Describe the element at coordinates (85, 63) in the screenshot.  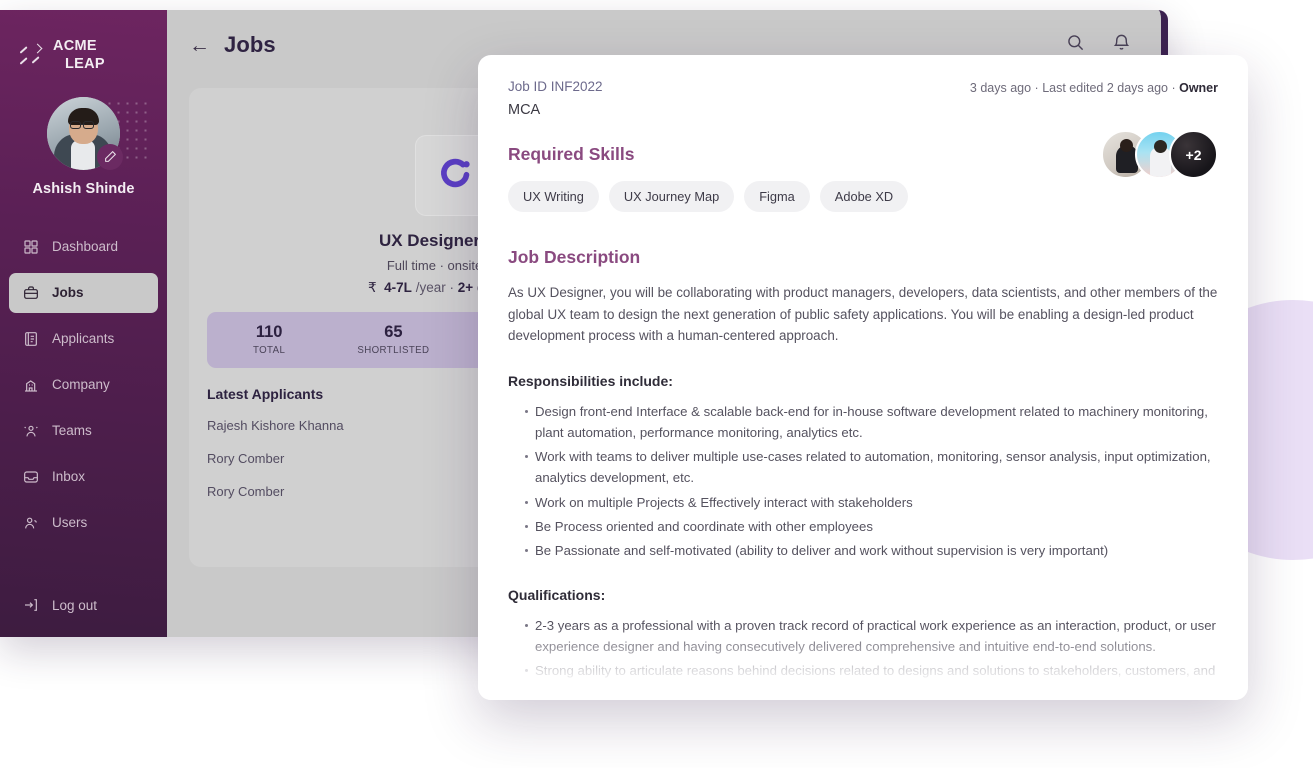
I see `brand-line-2: LEAP` at that location.